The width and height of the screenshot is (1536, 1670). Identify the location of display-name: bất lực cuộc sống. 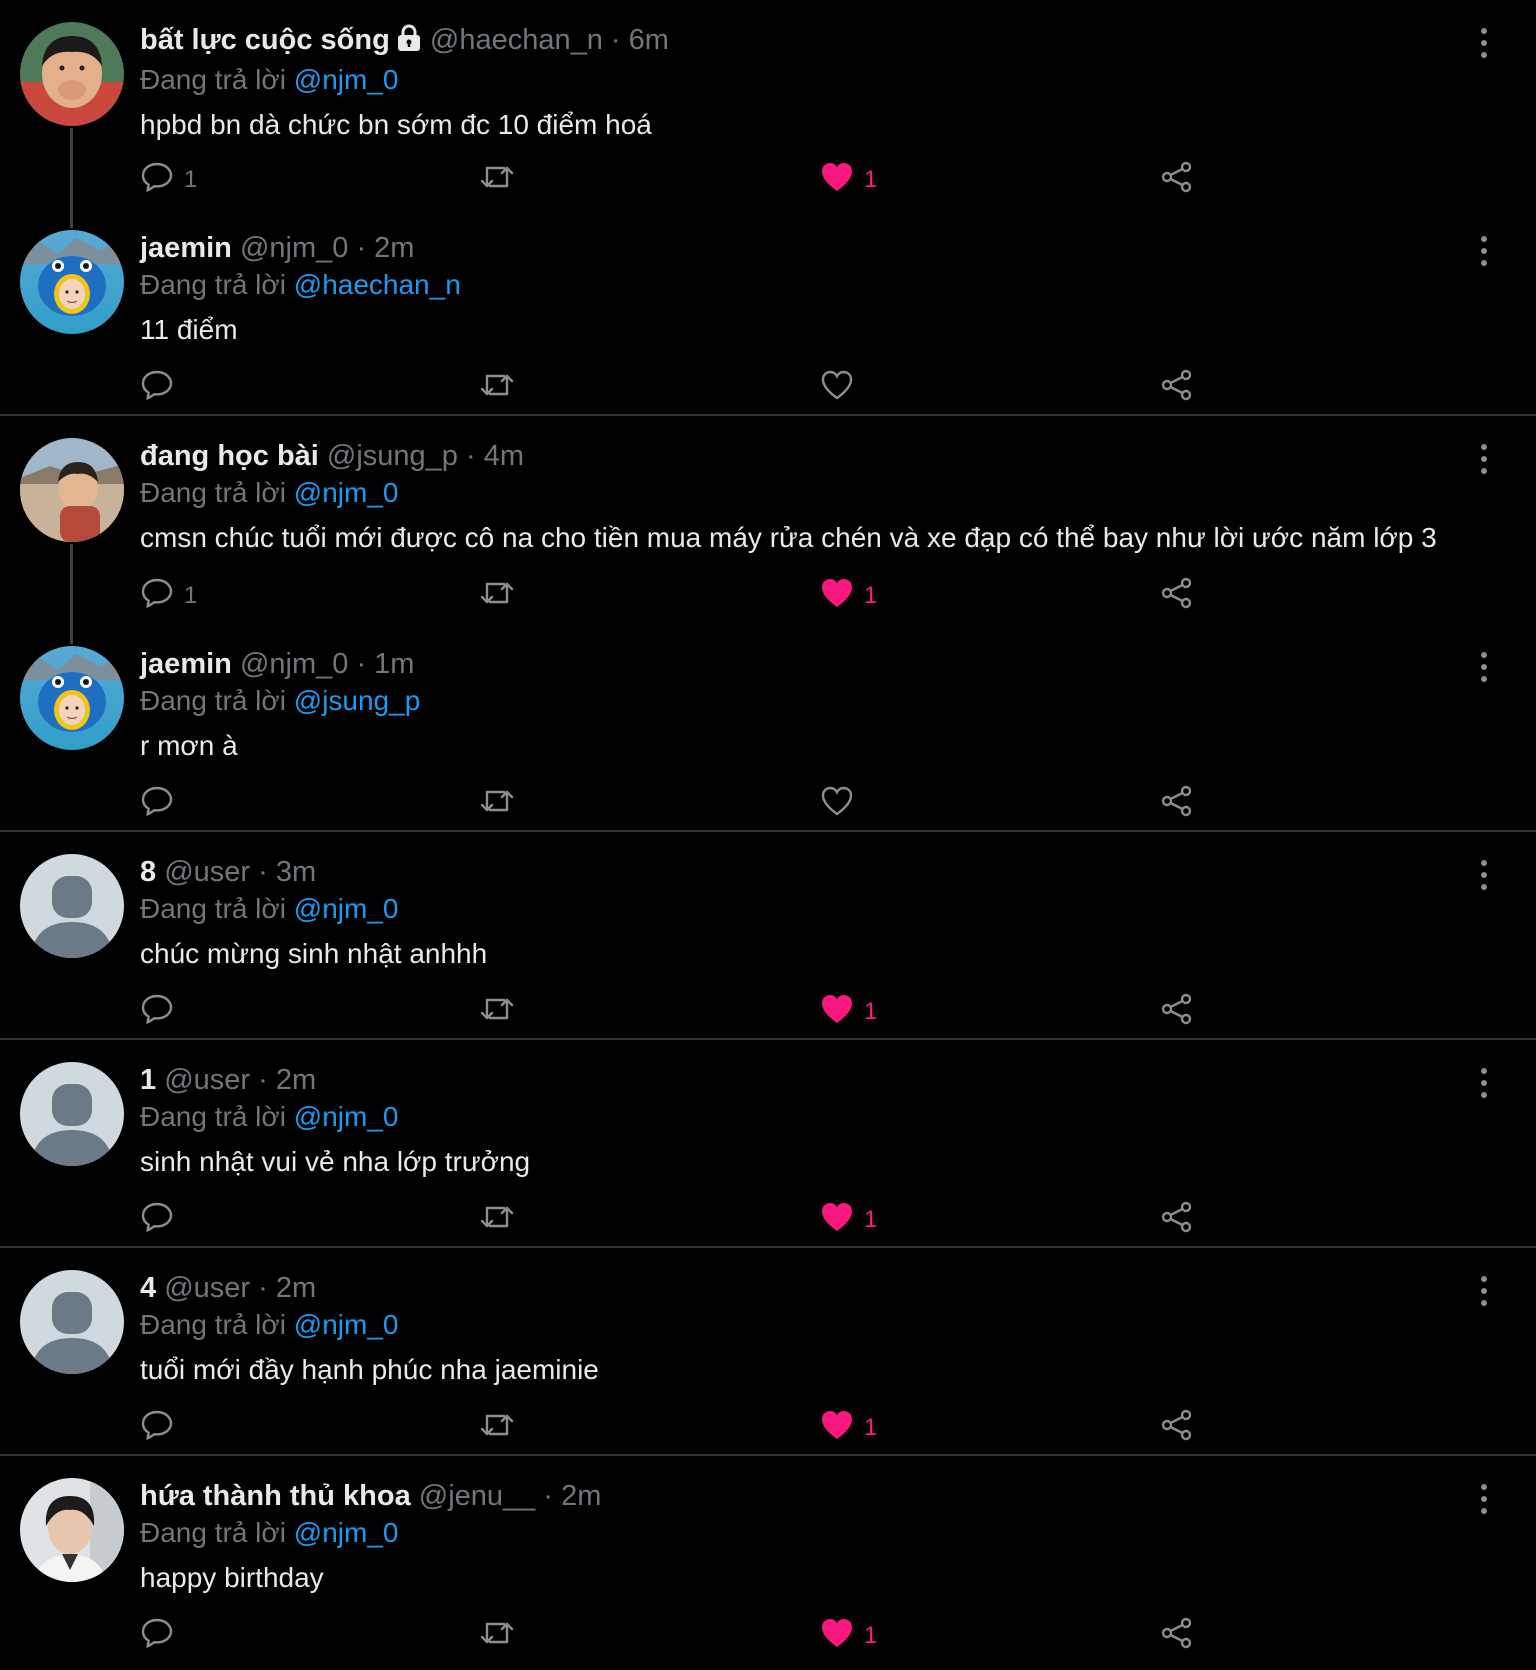
(265, 40).